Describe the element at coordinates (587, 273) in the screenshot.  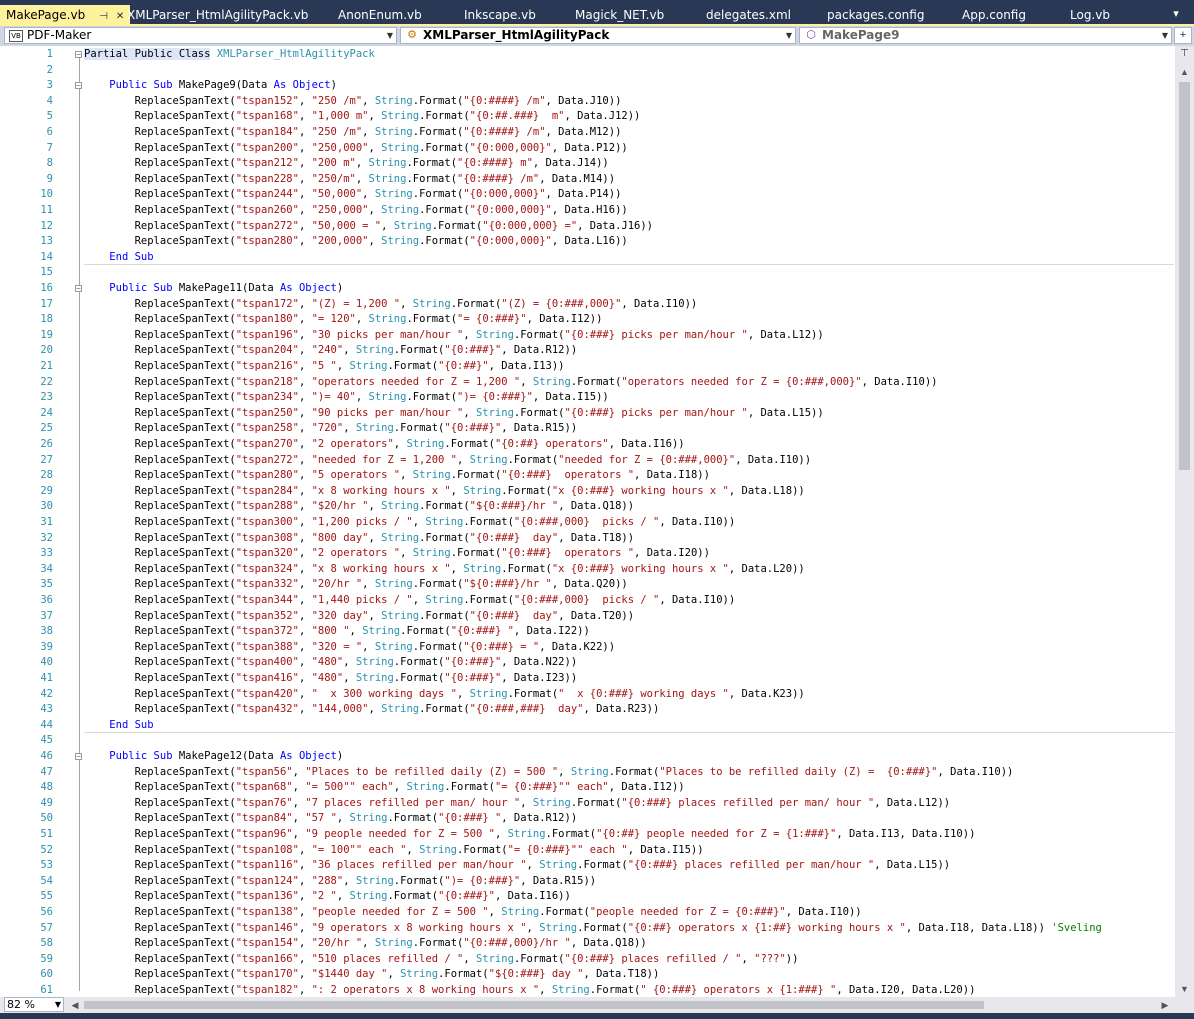
I see `code-line: 15` at that location.